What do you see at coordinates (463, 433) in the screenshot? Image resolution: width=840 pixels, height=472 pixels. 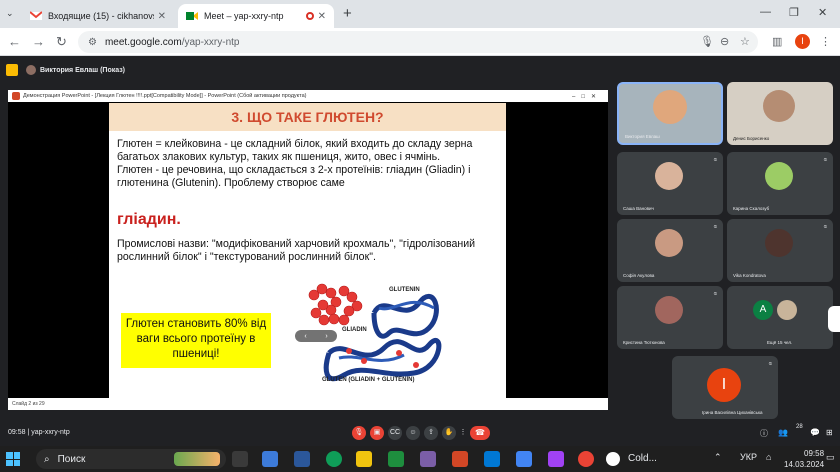 I see `more-options-button: ⋮` at bounding box center [463, 433].